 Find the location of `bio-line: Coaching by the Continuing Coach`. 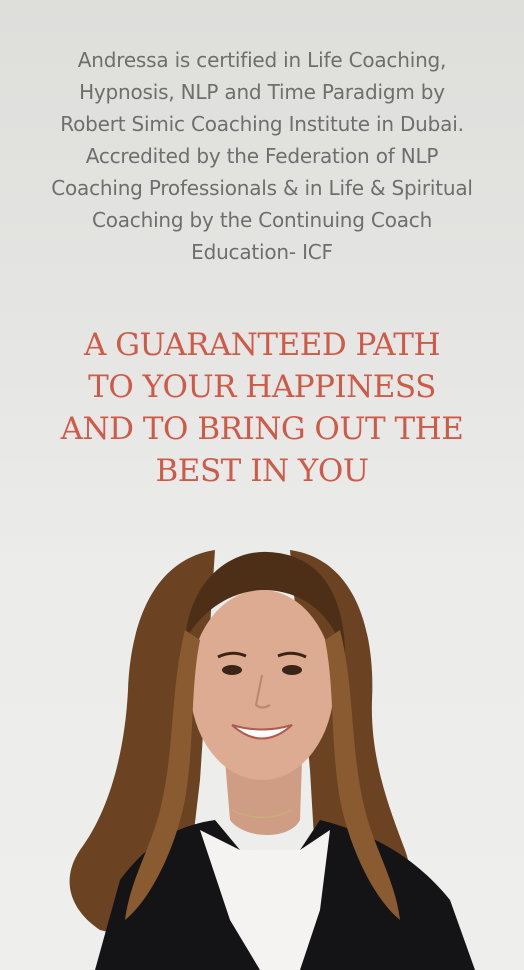

bio-line: Coaching by the Continuing Coach is located at coordinates (262, 220).